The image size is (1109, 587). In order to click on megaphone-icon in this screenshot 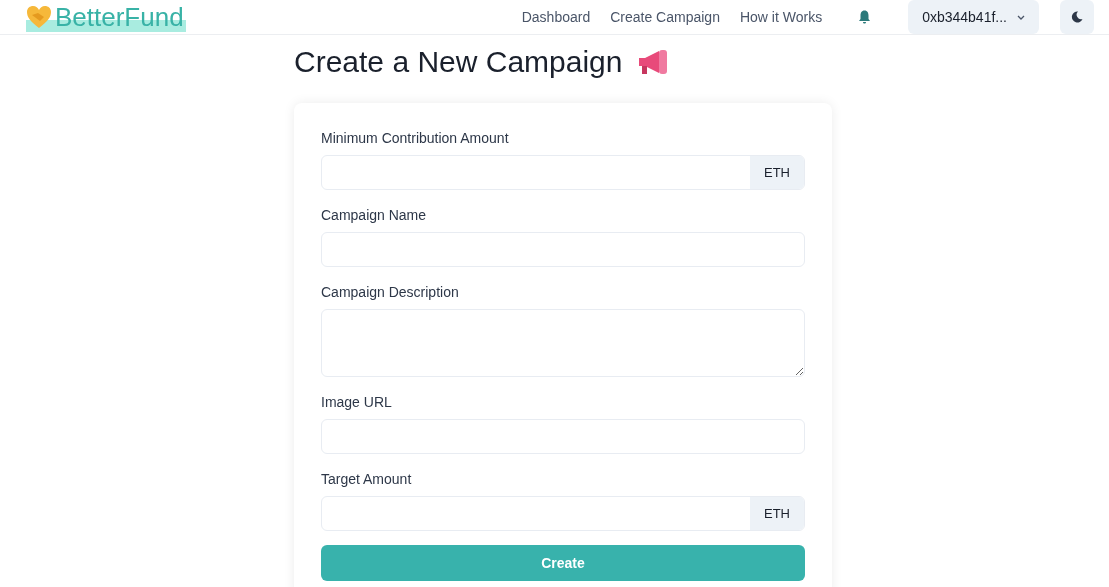, I will do `click(652, 62)`.